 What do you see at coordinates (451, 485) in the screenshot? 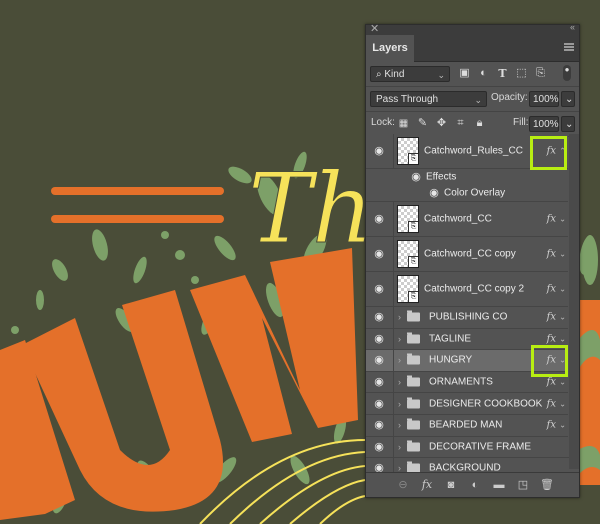
I see `mask-icon: ◙` at bounding box center [451, 485].